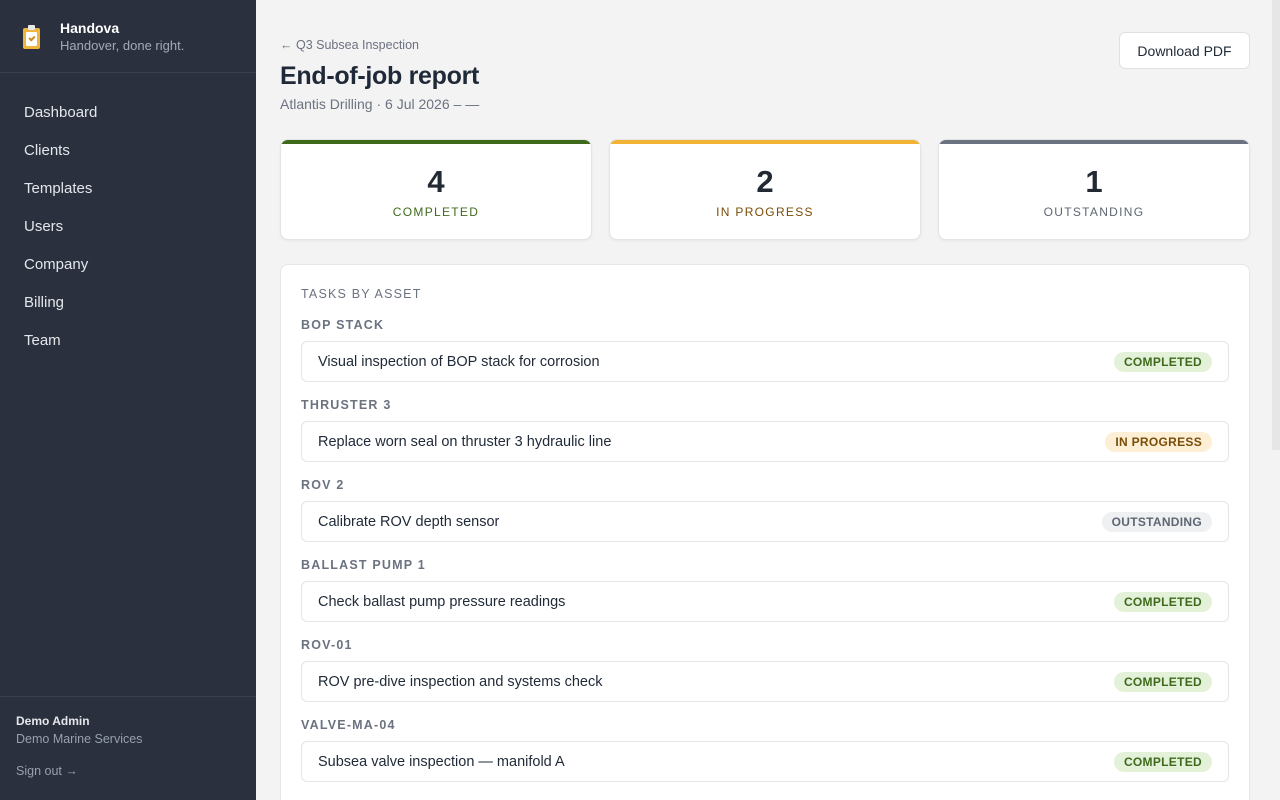 This screenshot has width=1280, height=800. I want to click on stat-label: IN PROGRESS, so click(765, 212).